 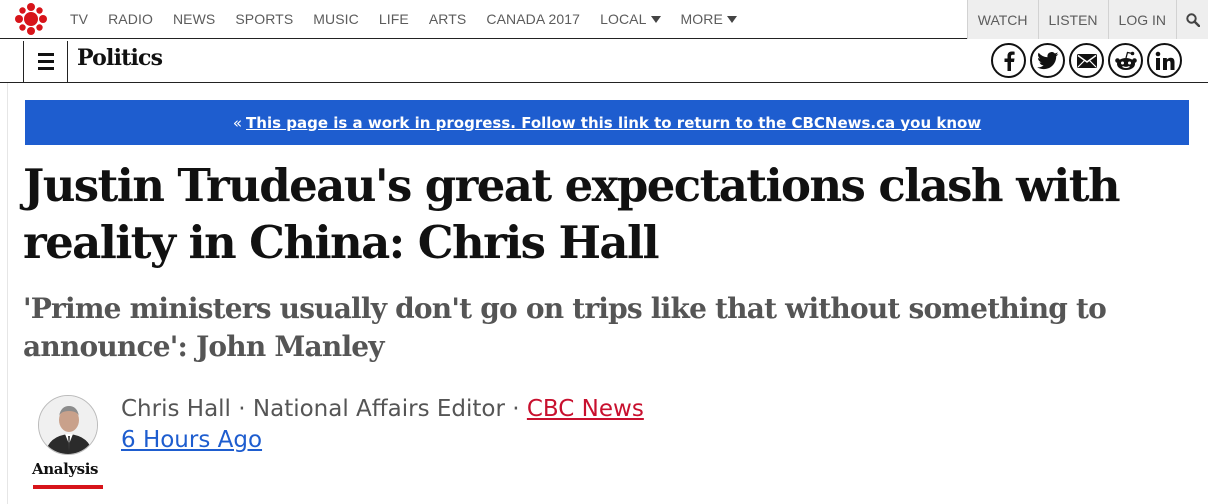 I want to click on author-role: National Affairs Editor, so click(x=378, y=409).